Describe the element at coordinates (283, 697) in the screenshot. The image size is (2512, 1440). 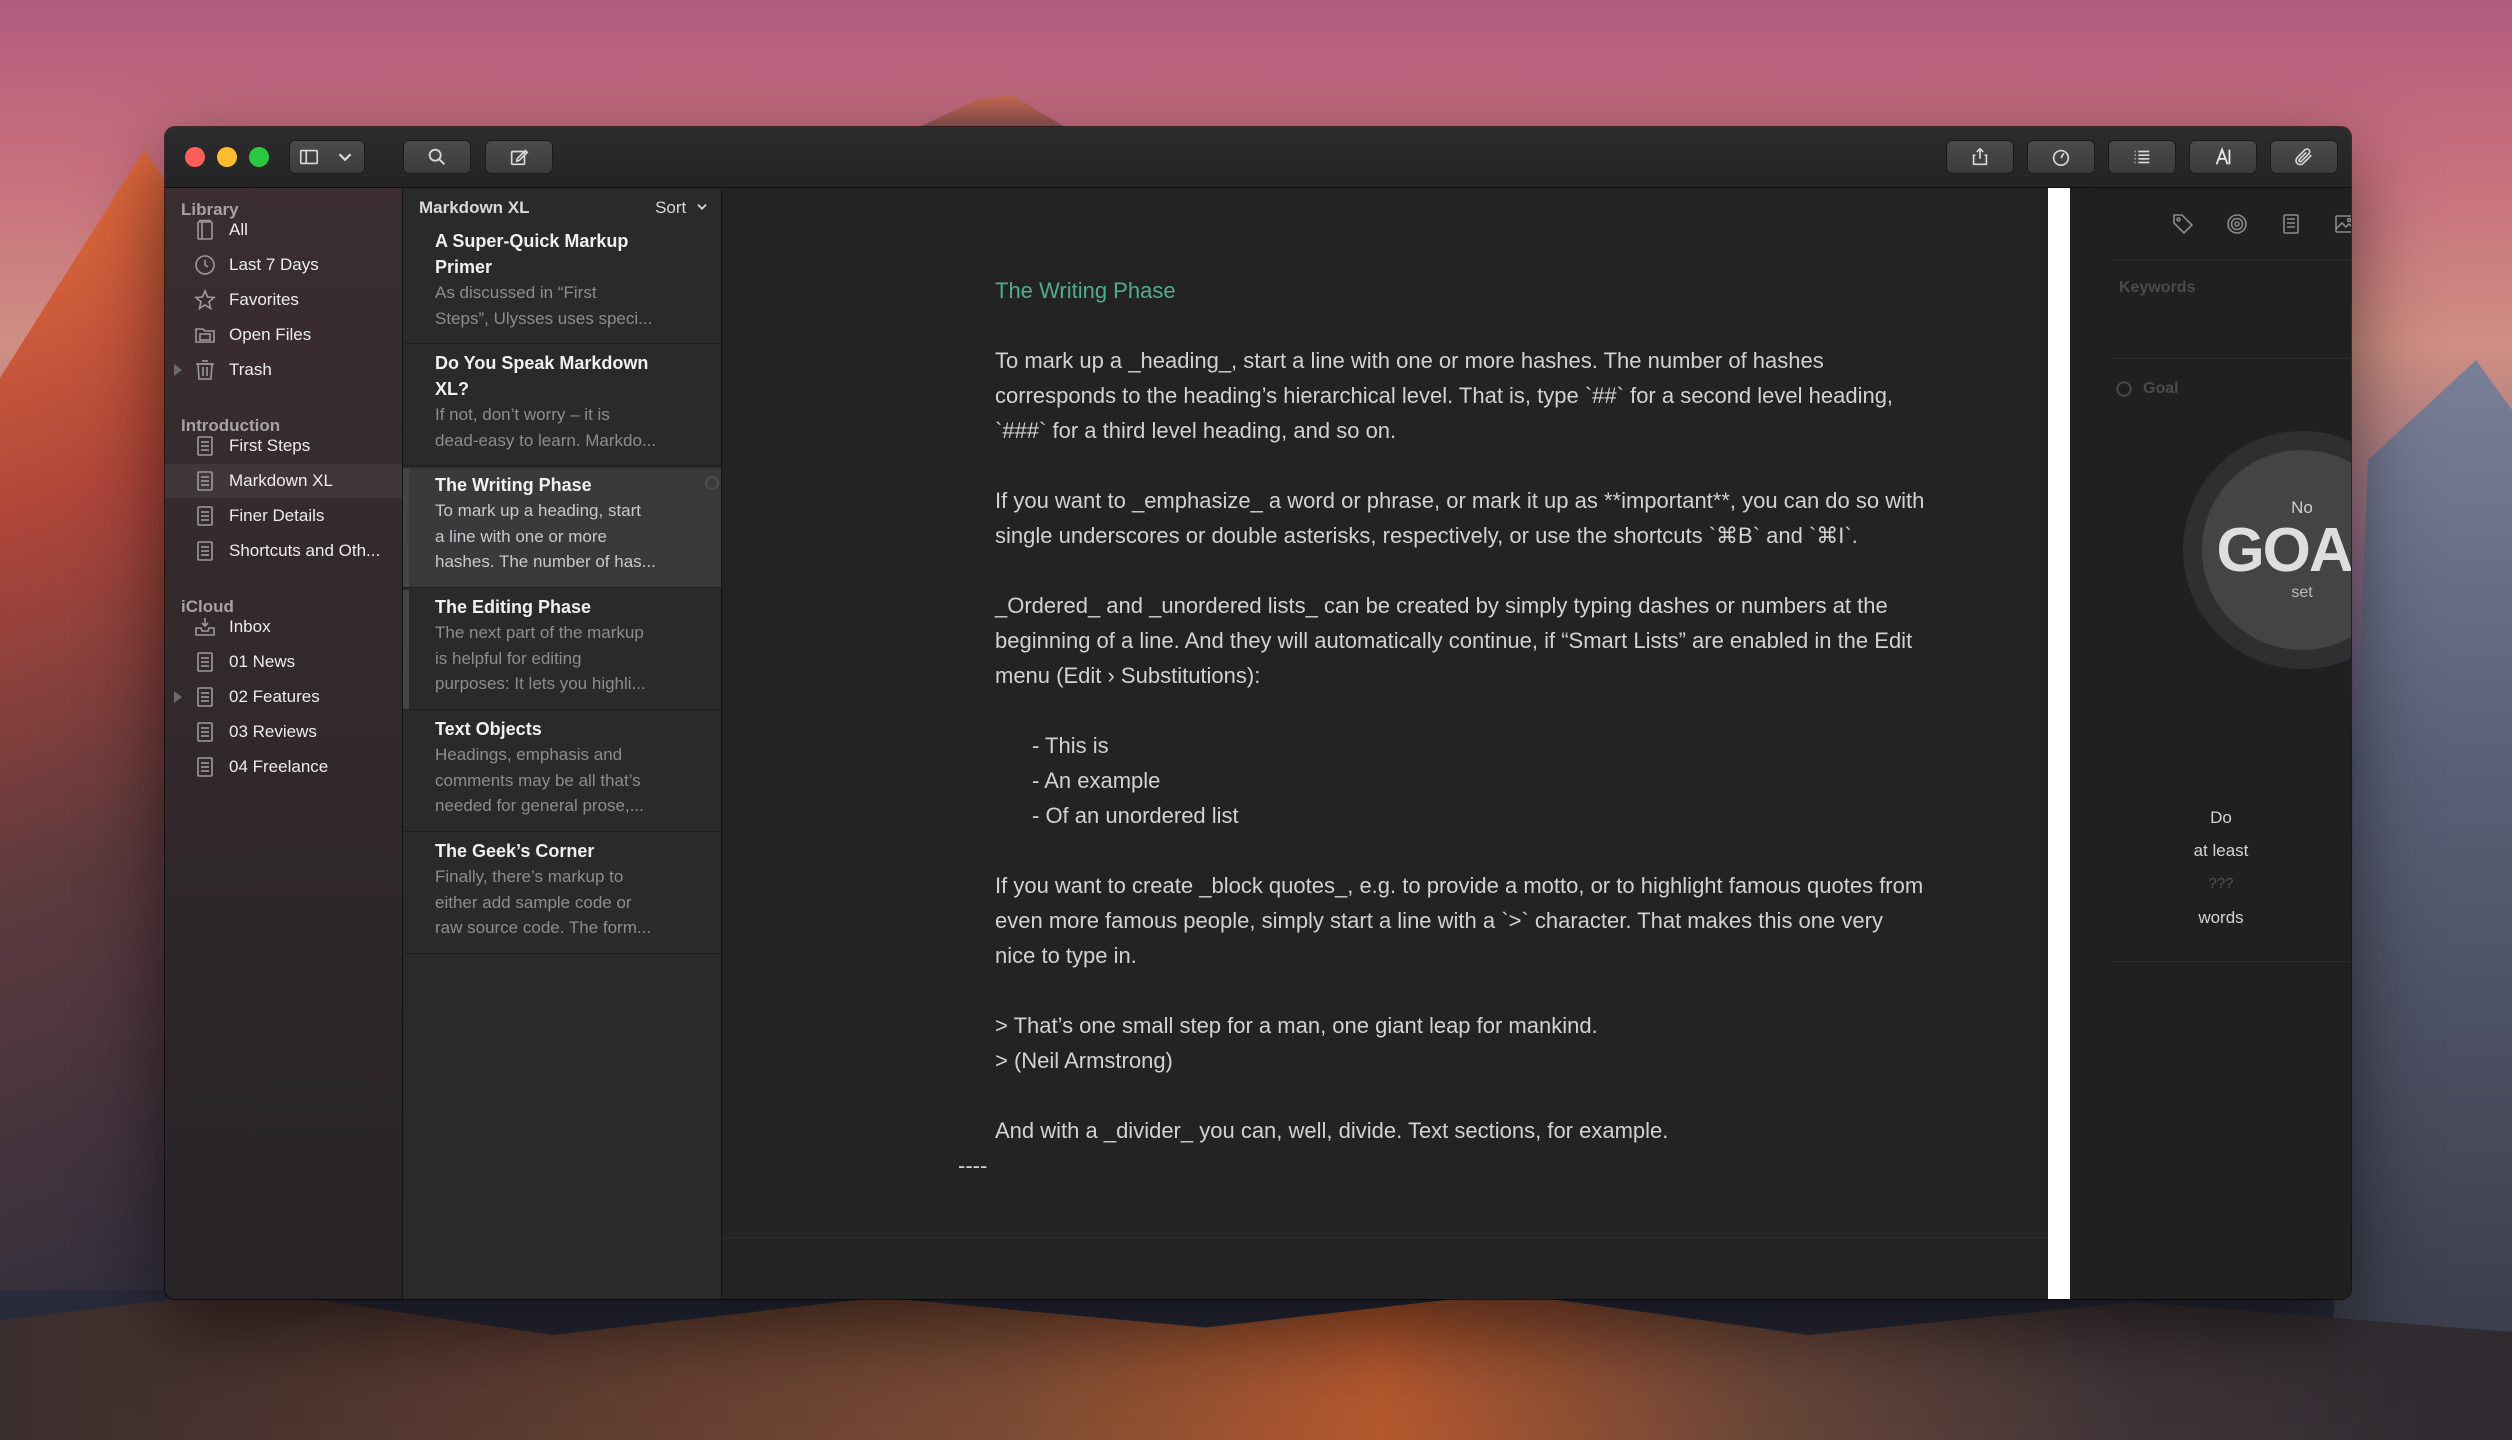
I see `sidebar-item-02-features: 02 Features` at that location.